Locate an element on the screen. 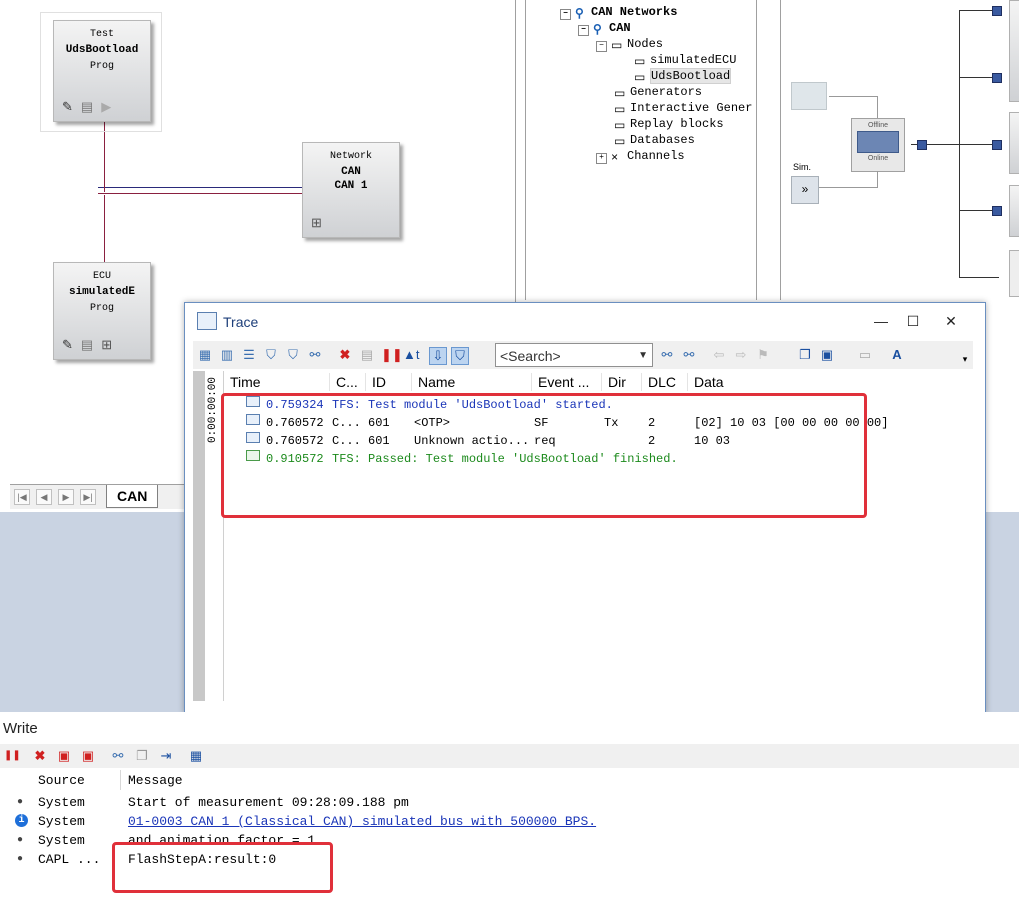 The width and height of the screenshot is (1019, 905). scroll-mode-icon: ⇩ is located at coordinates (438, 356).